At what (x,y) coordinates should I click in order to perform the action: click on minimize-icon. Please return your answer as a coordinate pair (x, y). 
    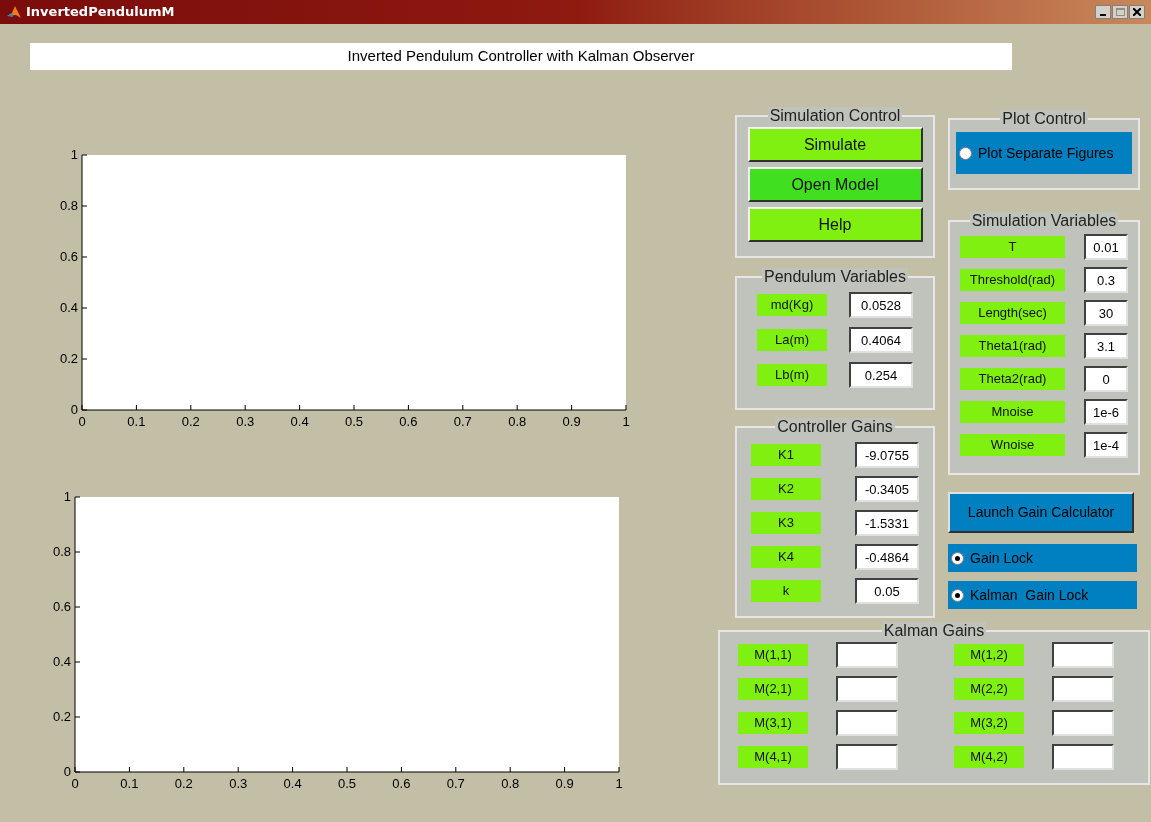
    Looking at the image, I should click on (1103, 12).